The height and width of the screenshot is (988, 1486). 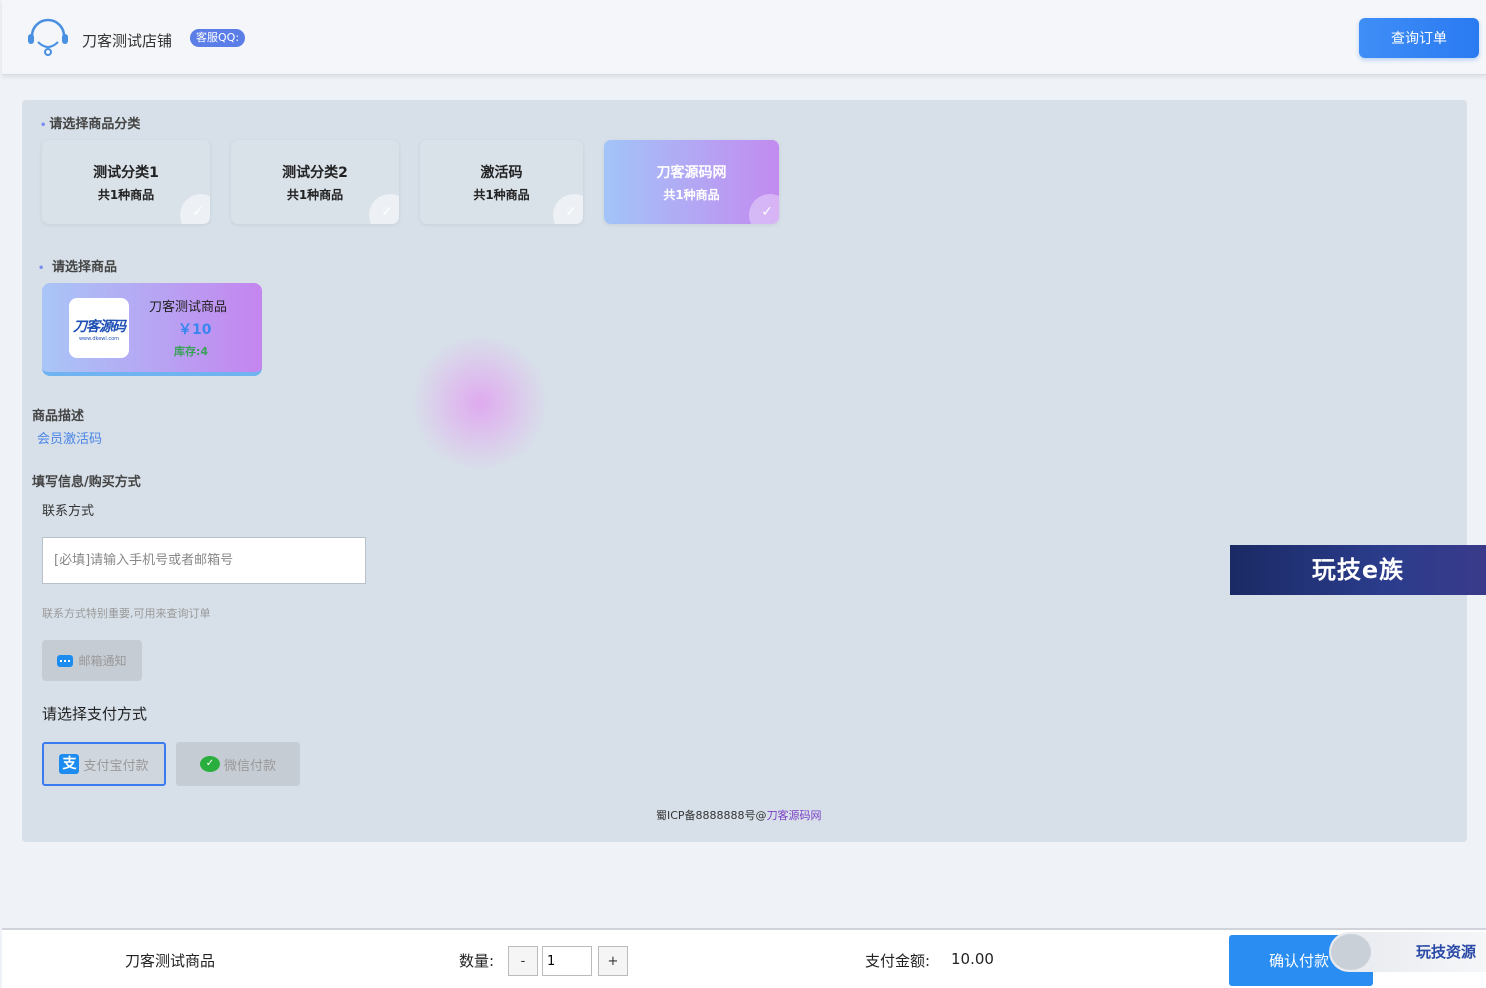 What do you see at coordinates (102, 661) in the screenshot?
I see `email-notify-label: 邮箱通知` at bounding box center [102, 661].